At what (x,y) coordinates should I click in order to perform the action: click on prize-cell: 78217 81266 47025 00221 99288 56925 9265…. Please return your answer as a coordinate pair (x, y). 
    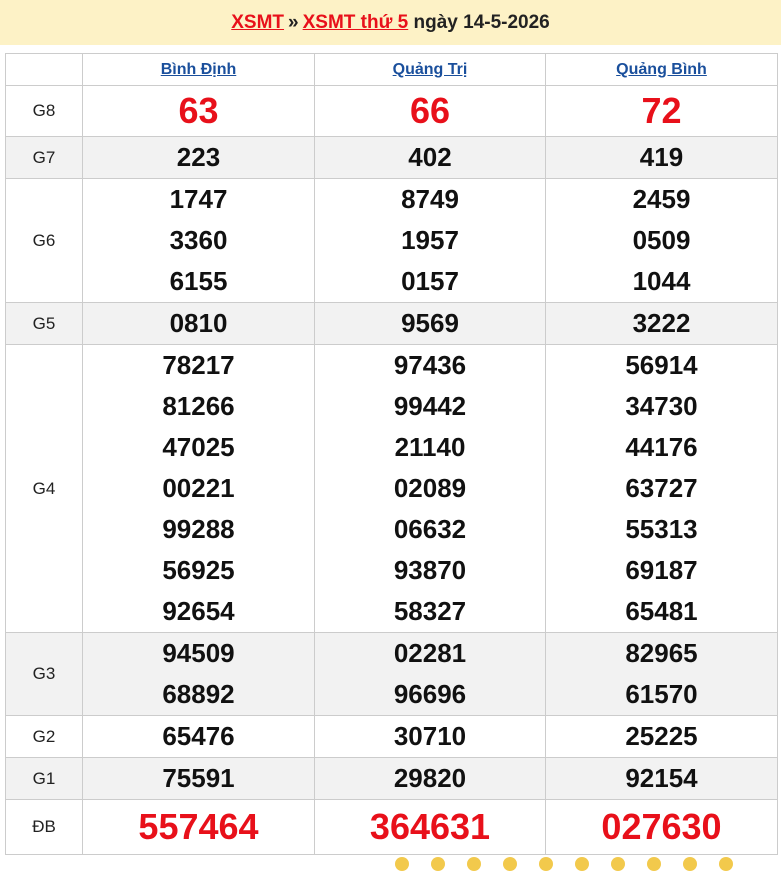
    Looking at the image, I should click on (198, 488).